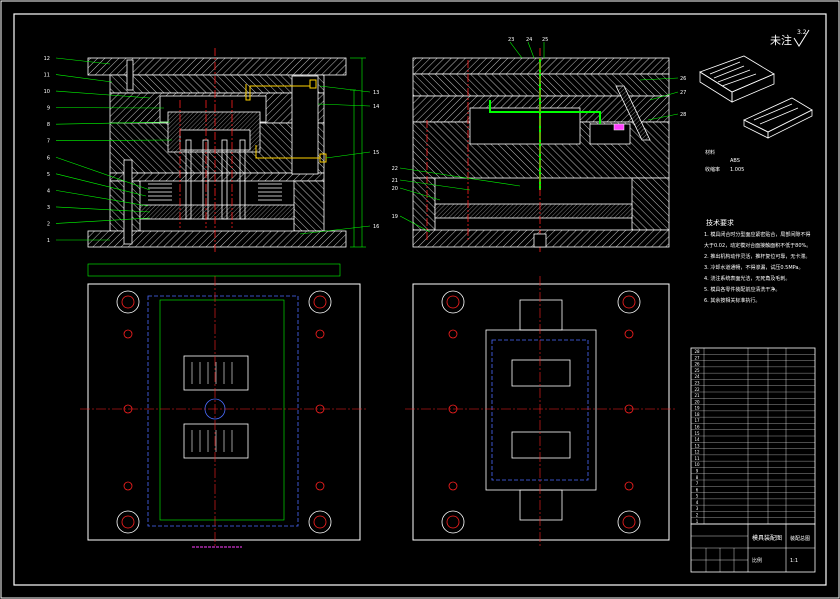 The height and width of the screenshot is (599, 840). What do you see at coordinates (747, 278) in the screenshot?
I see `tech-note-line: 4. 浇注系统表面光洁，无死角及毛刺。` at bounding box center [747, 278].